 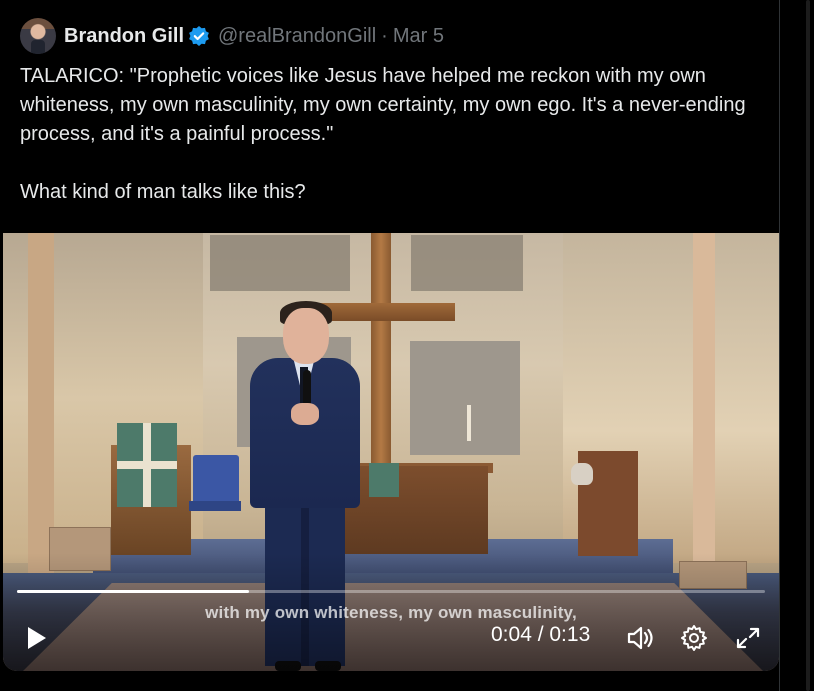 I want to click on progress-fill, so click(x=133, y=591).